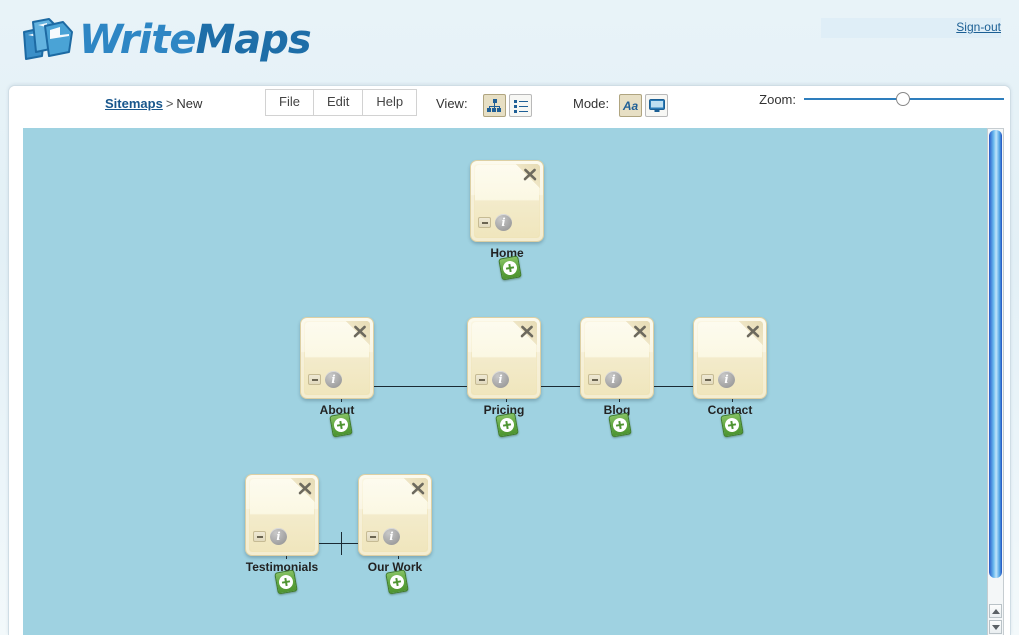 This screenshot has width=1019, height=635. I want to click on zoom-slider-handle, so click(903, 99).